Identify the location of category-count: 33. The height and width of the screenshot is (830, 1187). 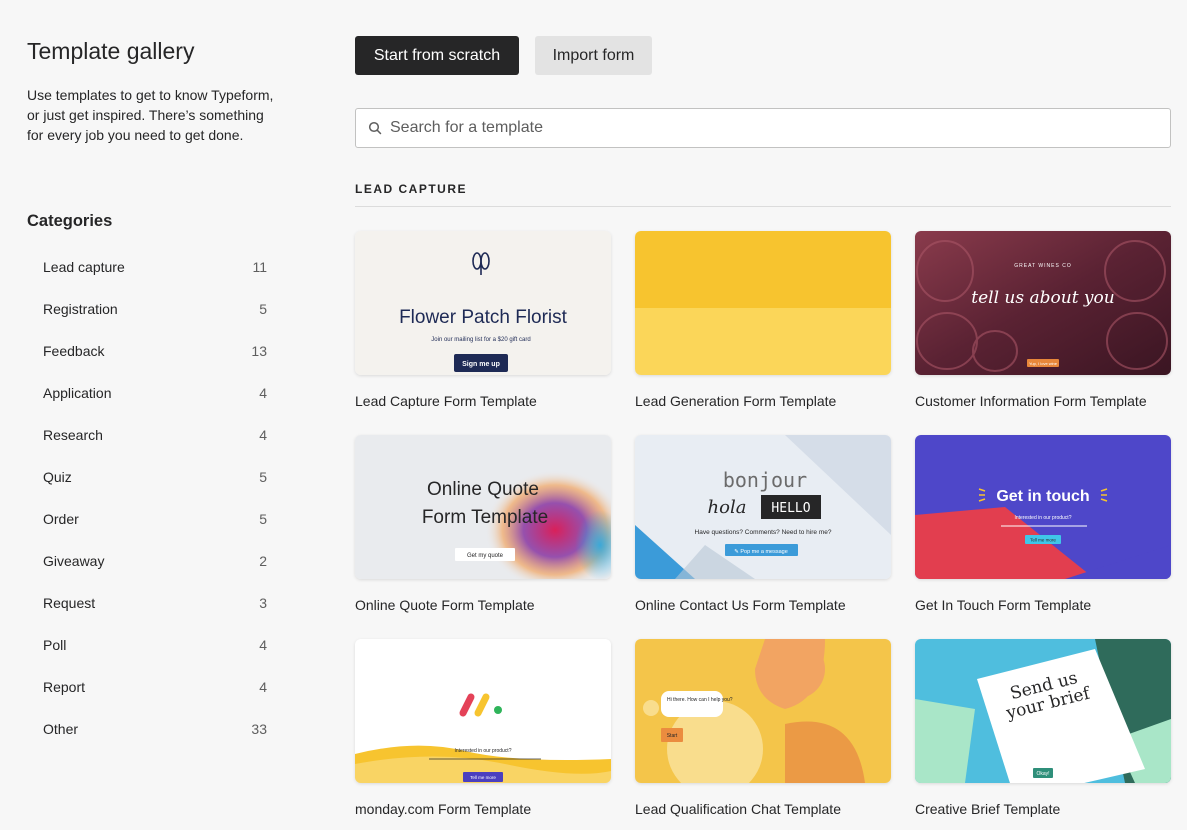
(259, 729).